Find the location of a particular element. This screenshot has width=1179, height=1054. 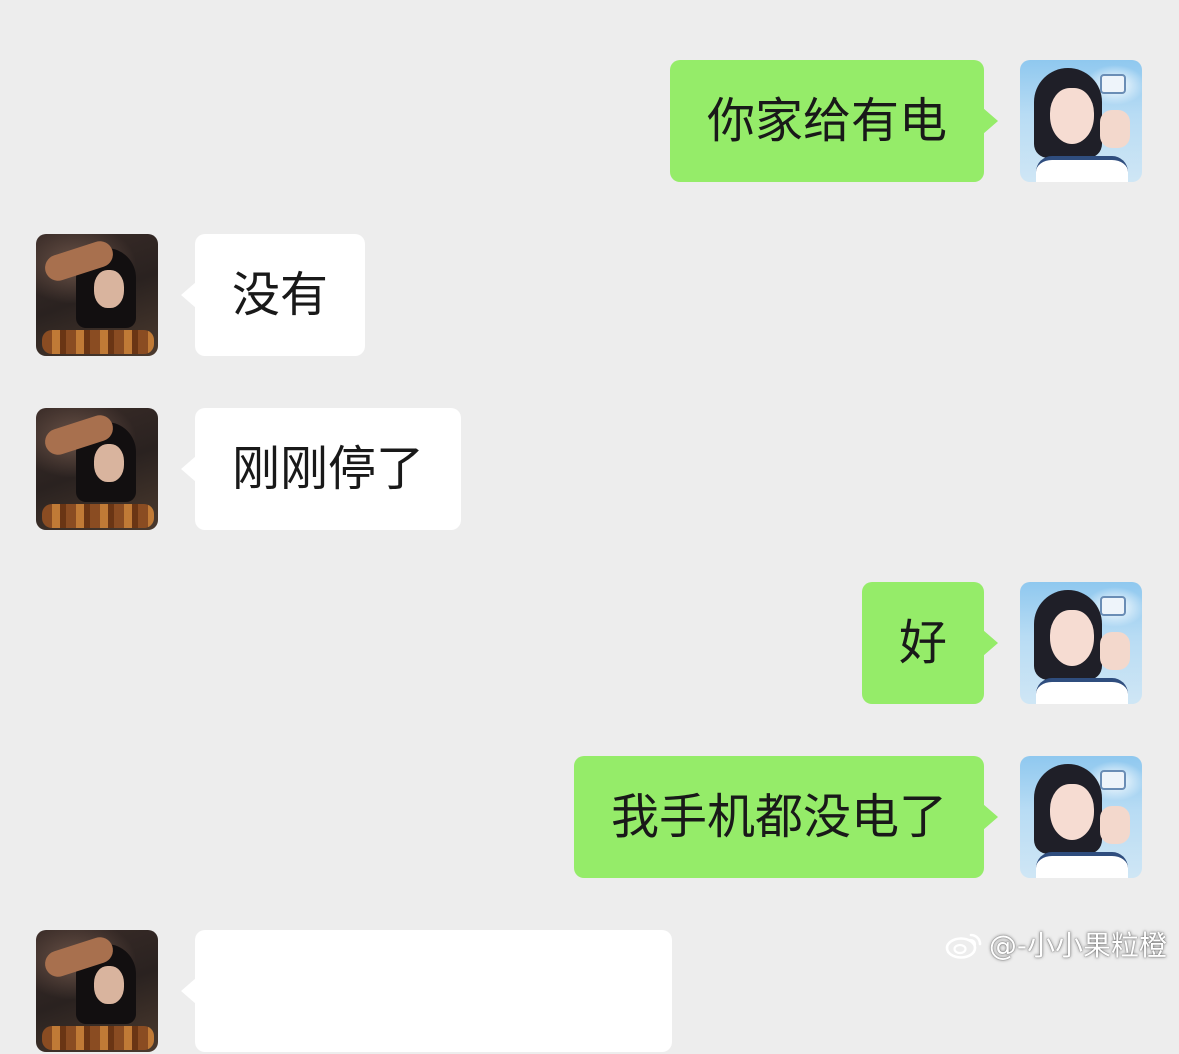

message-text: 你家给有电 is located at coordinates (826, 121).